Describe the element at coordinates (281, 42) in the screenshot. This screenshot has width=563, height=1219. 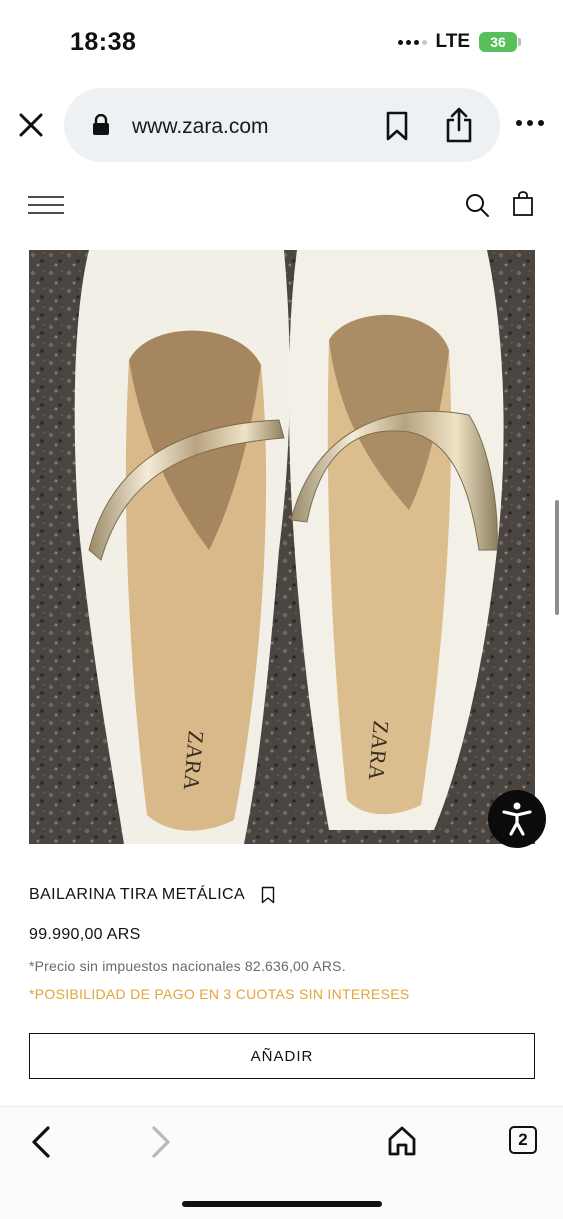
I see `status-bar: 18:38 LTE 36` at that location.